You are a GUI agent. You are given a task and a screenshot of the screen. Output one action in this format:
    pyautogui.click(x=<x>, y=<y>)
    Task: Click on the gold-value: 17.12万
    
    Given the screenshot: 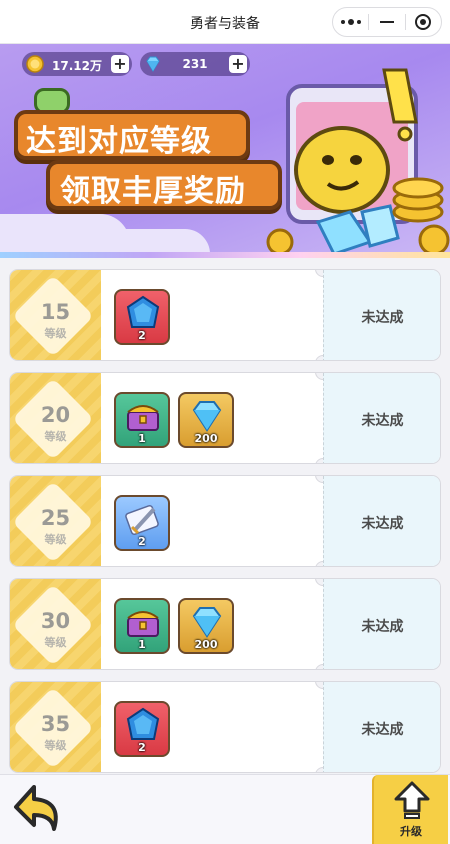 What is the action you would take?
    pyautogui.click(x=77, y=66)
    